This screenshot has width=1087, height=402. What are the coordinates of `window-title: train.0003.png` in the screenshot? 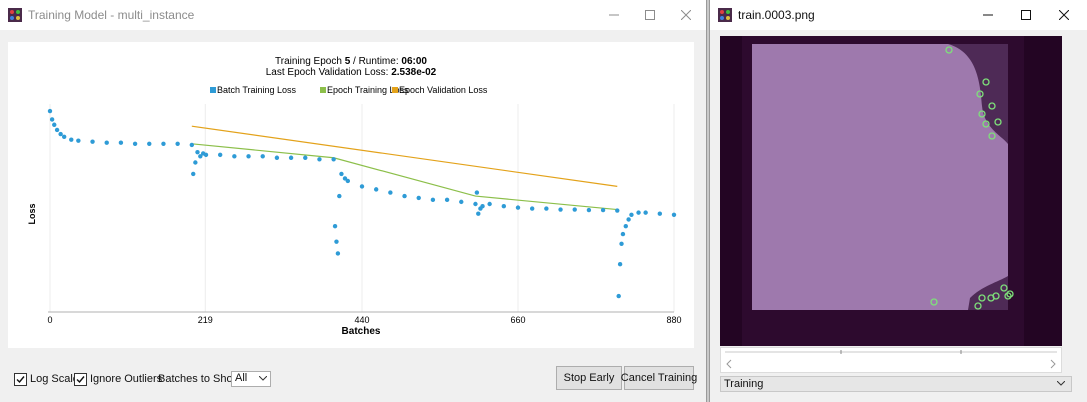 It's located at (776, 15).